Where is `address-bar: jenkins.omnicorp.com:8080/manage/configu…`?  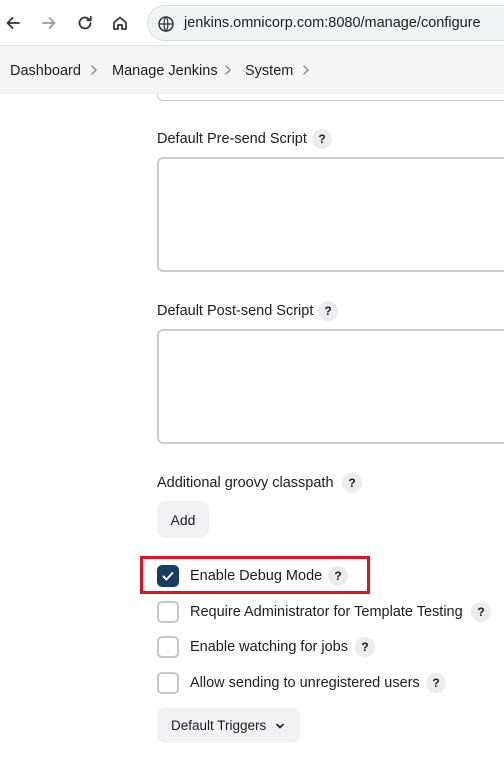 address-bar: jenkins.omnicorp.com:8080/manage/configu… is located at coordinates (325, 23).